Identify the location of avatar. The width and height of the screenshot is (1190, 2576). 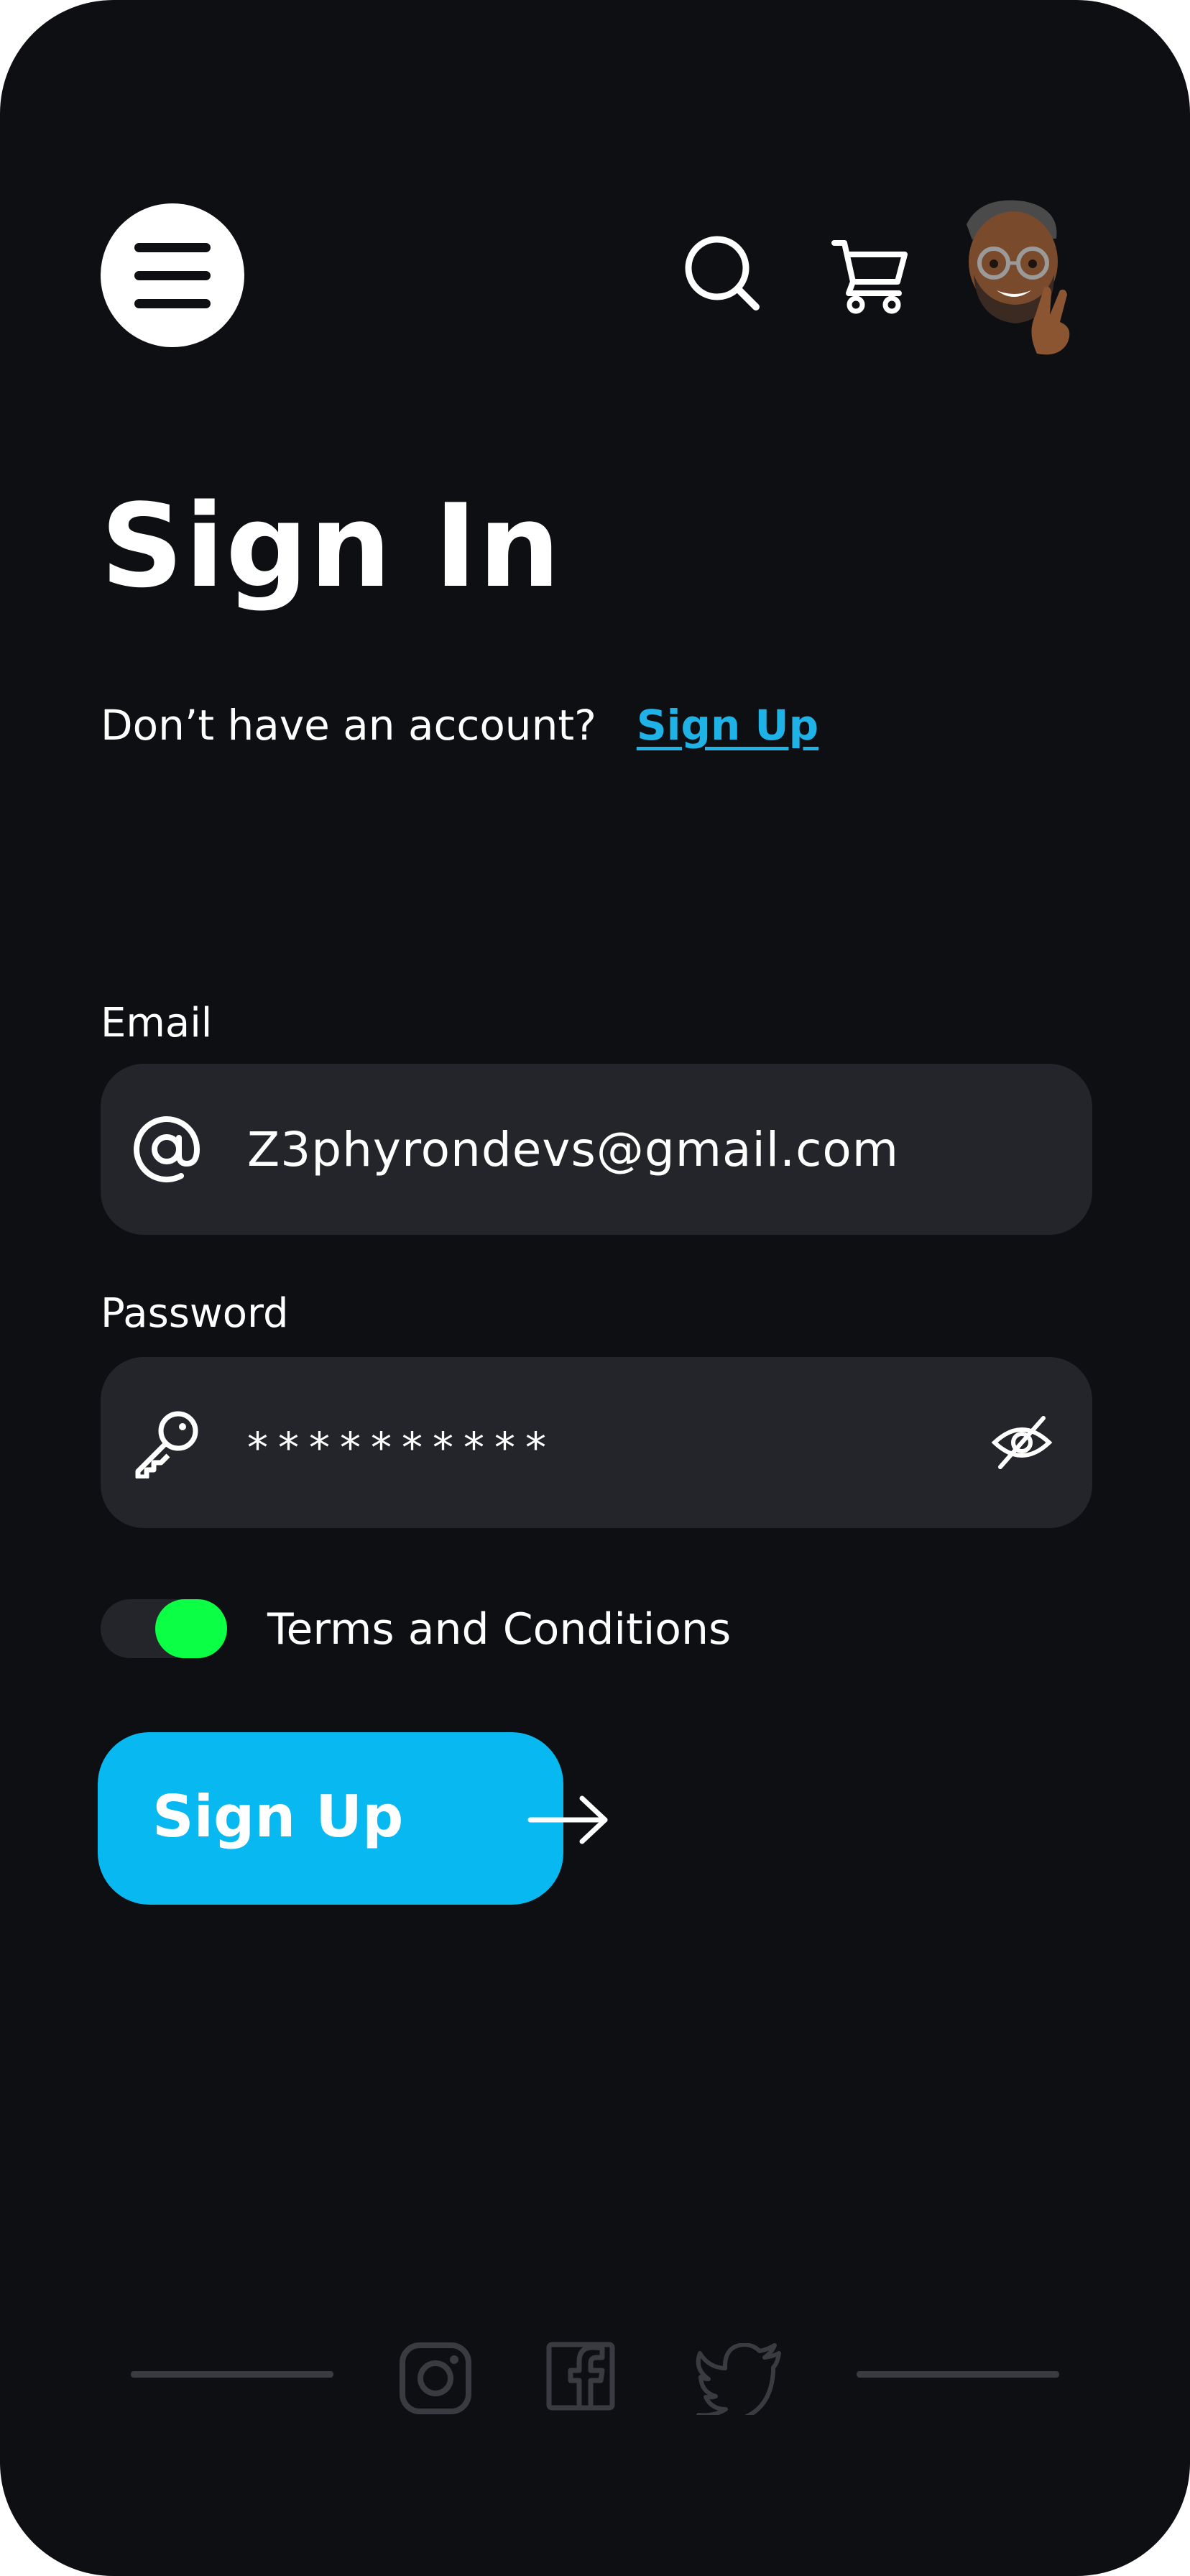
(1015, 276).